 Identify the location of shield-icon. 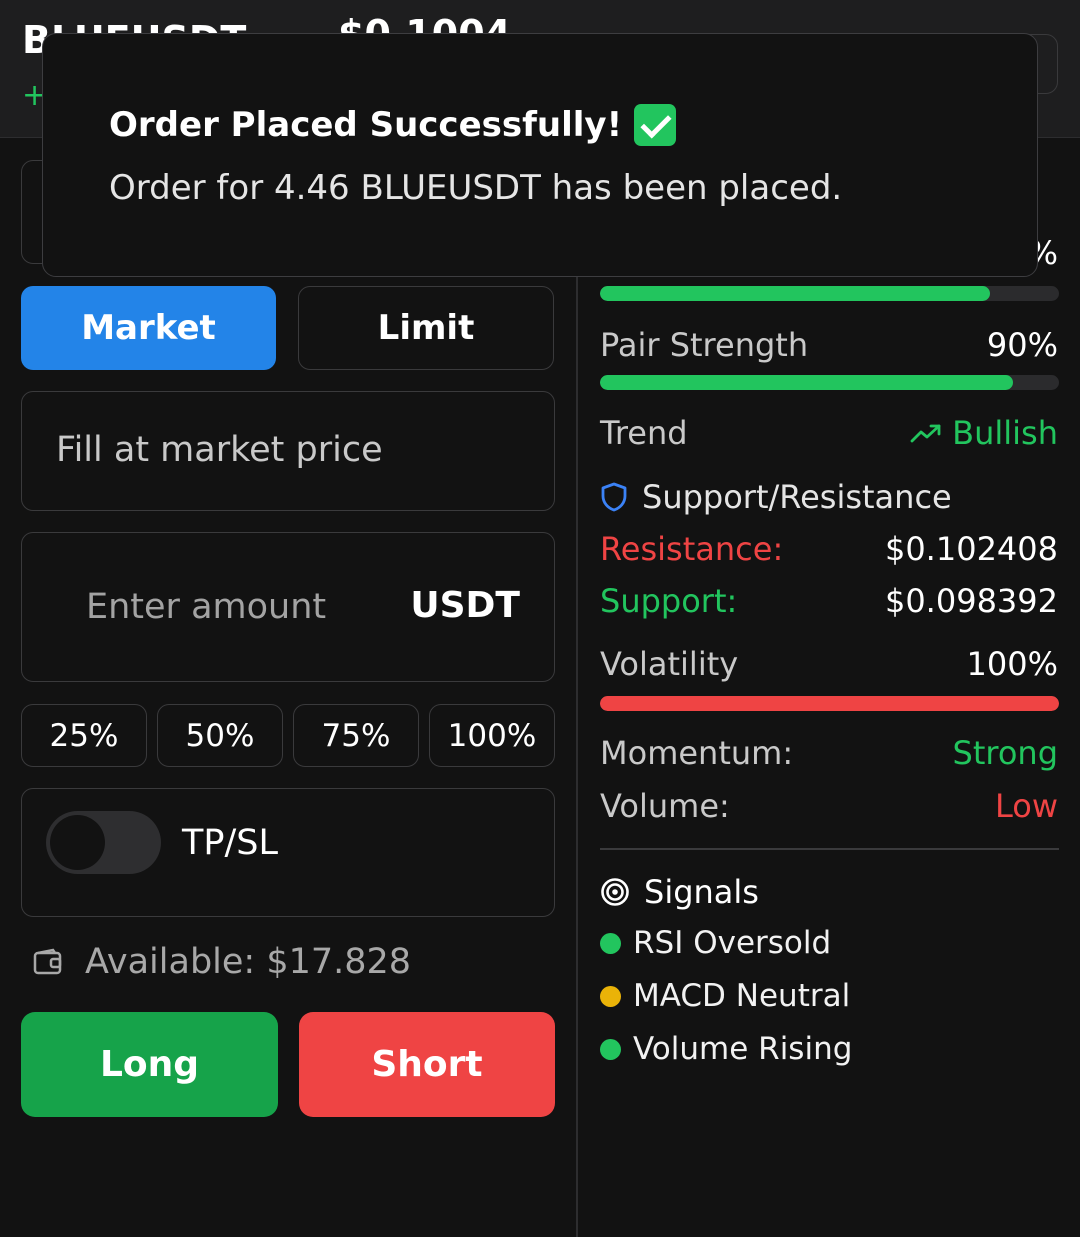
(614, 497).